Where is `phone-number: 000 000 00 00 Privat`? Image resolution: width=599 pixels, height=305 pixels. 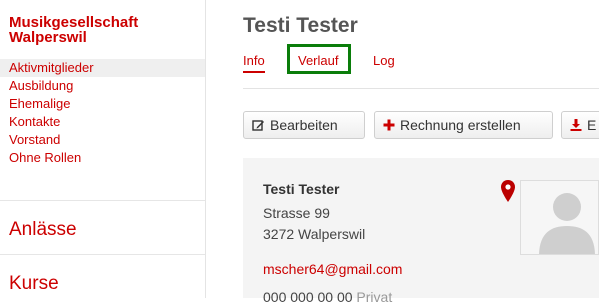
phone-number: 000 000 00 00 Privat is located at coordinates (327, 297).